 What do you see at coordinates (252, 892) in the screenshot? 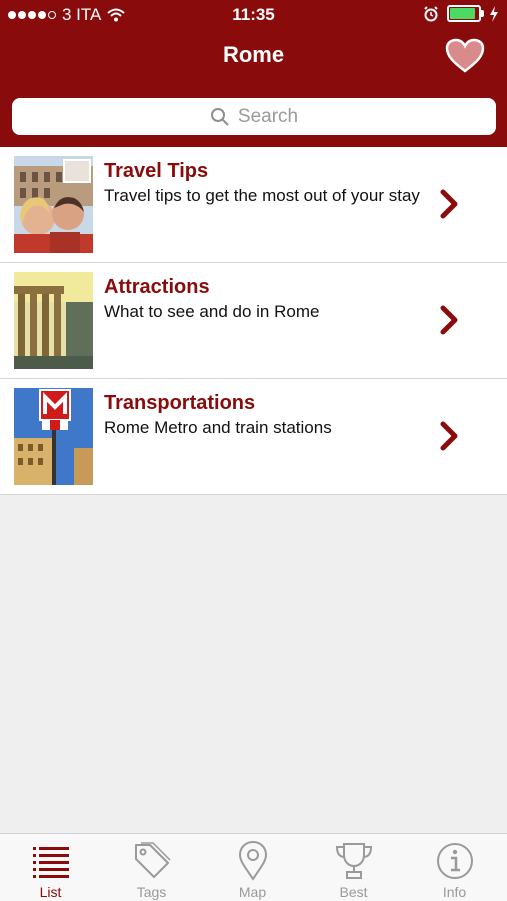
I see `tab-label: Map` at bounding box center [252, 892].